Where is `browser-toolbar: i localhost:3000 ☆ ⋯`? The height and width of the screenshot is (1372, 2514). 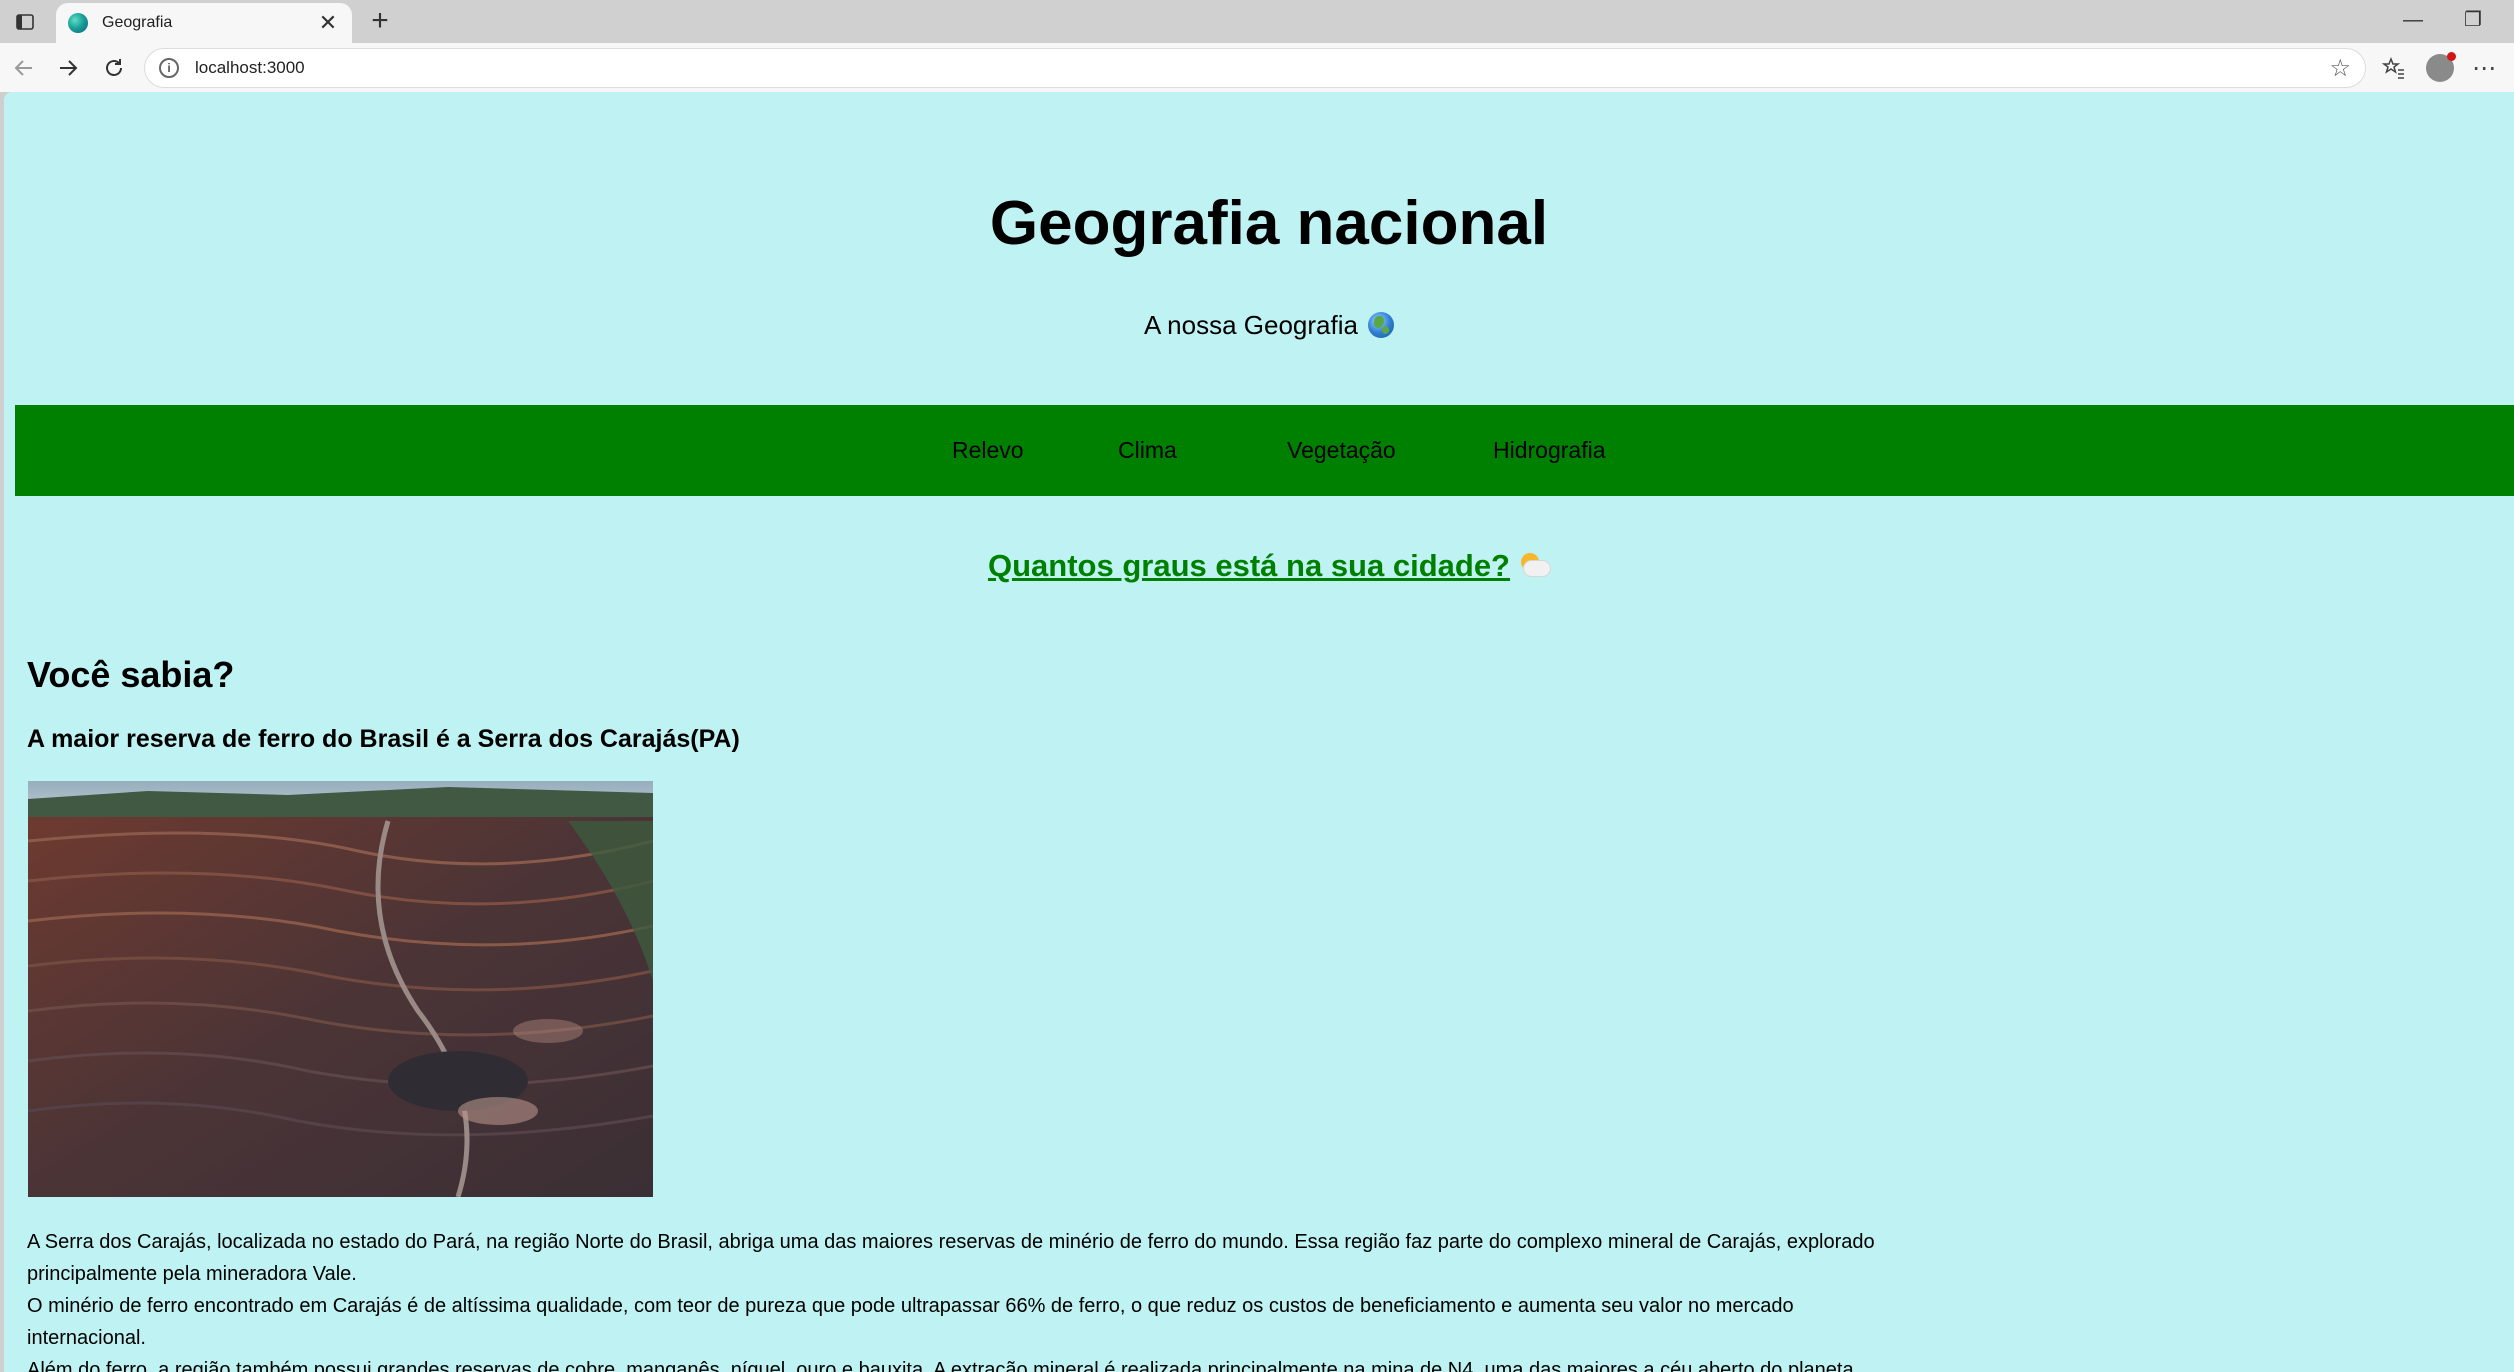 browser-toolbar: i localhost:3000 ☆ ⋯ is located at coordinates (1257, 67).